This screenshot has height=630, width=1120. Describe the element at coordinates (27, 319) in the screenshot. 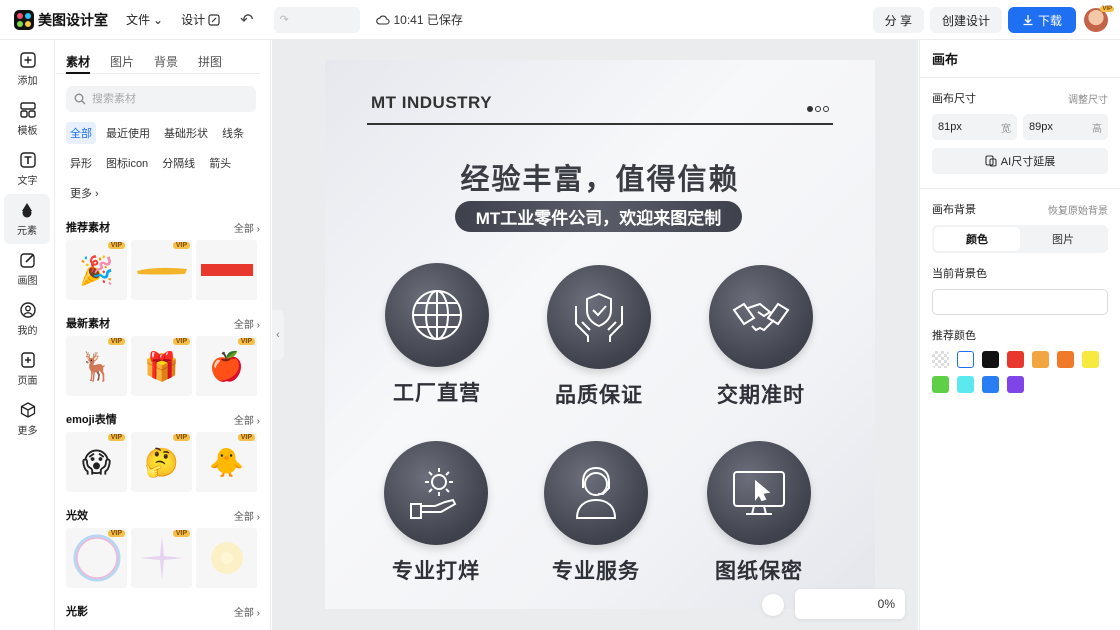

I see `rail-item-mine: 我的` at that location.